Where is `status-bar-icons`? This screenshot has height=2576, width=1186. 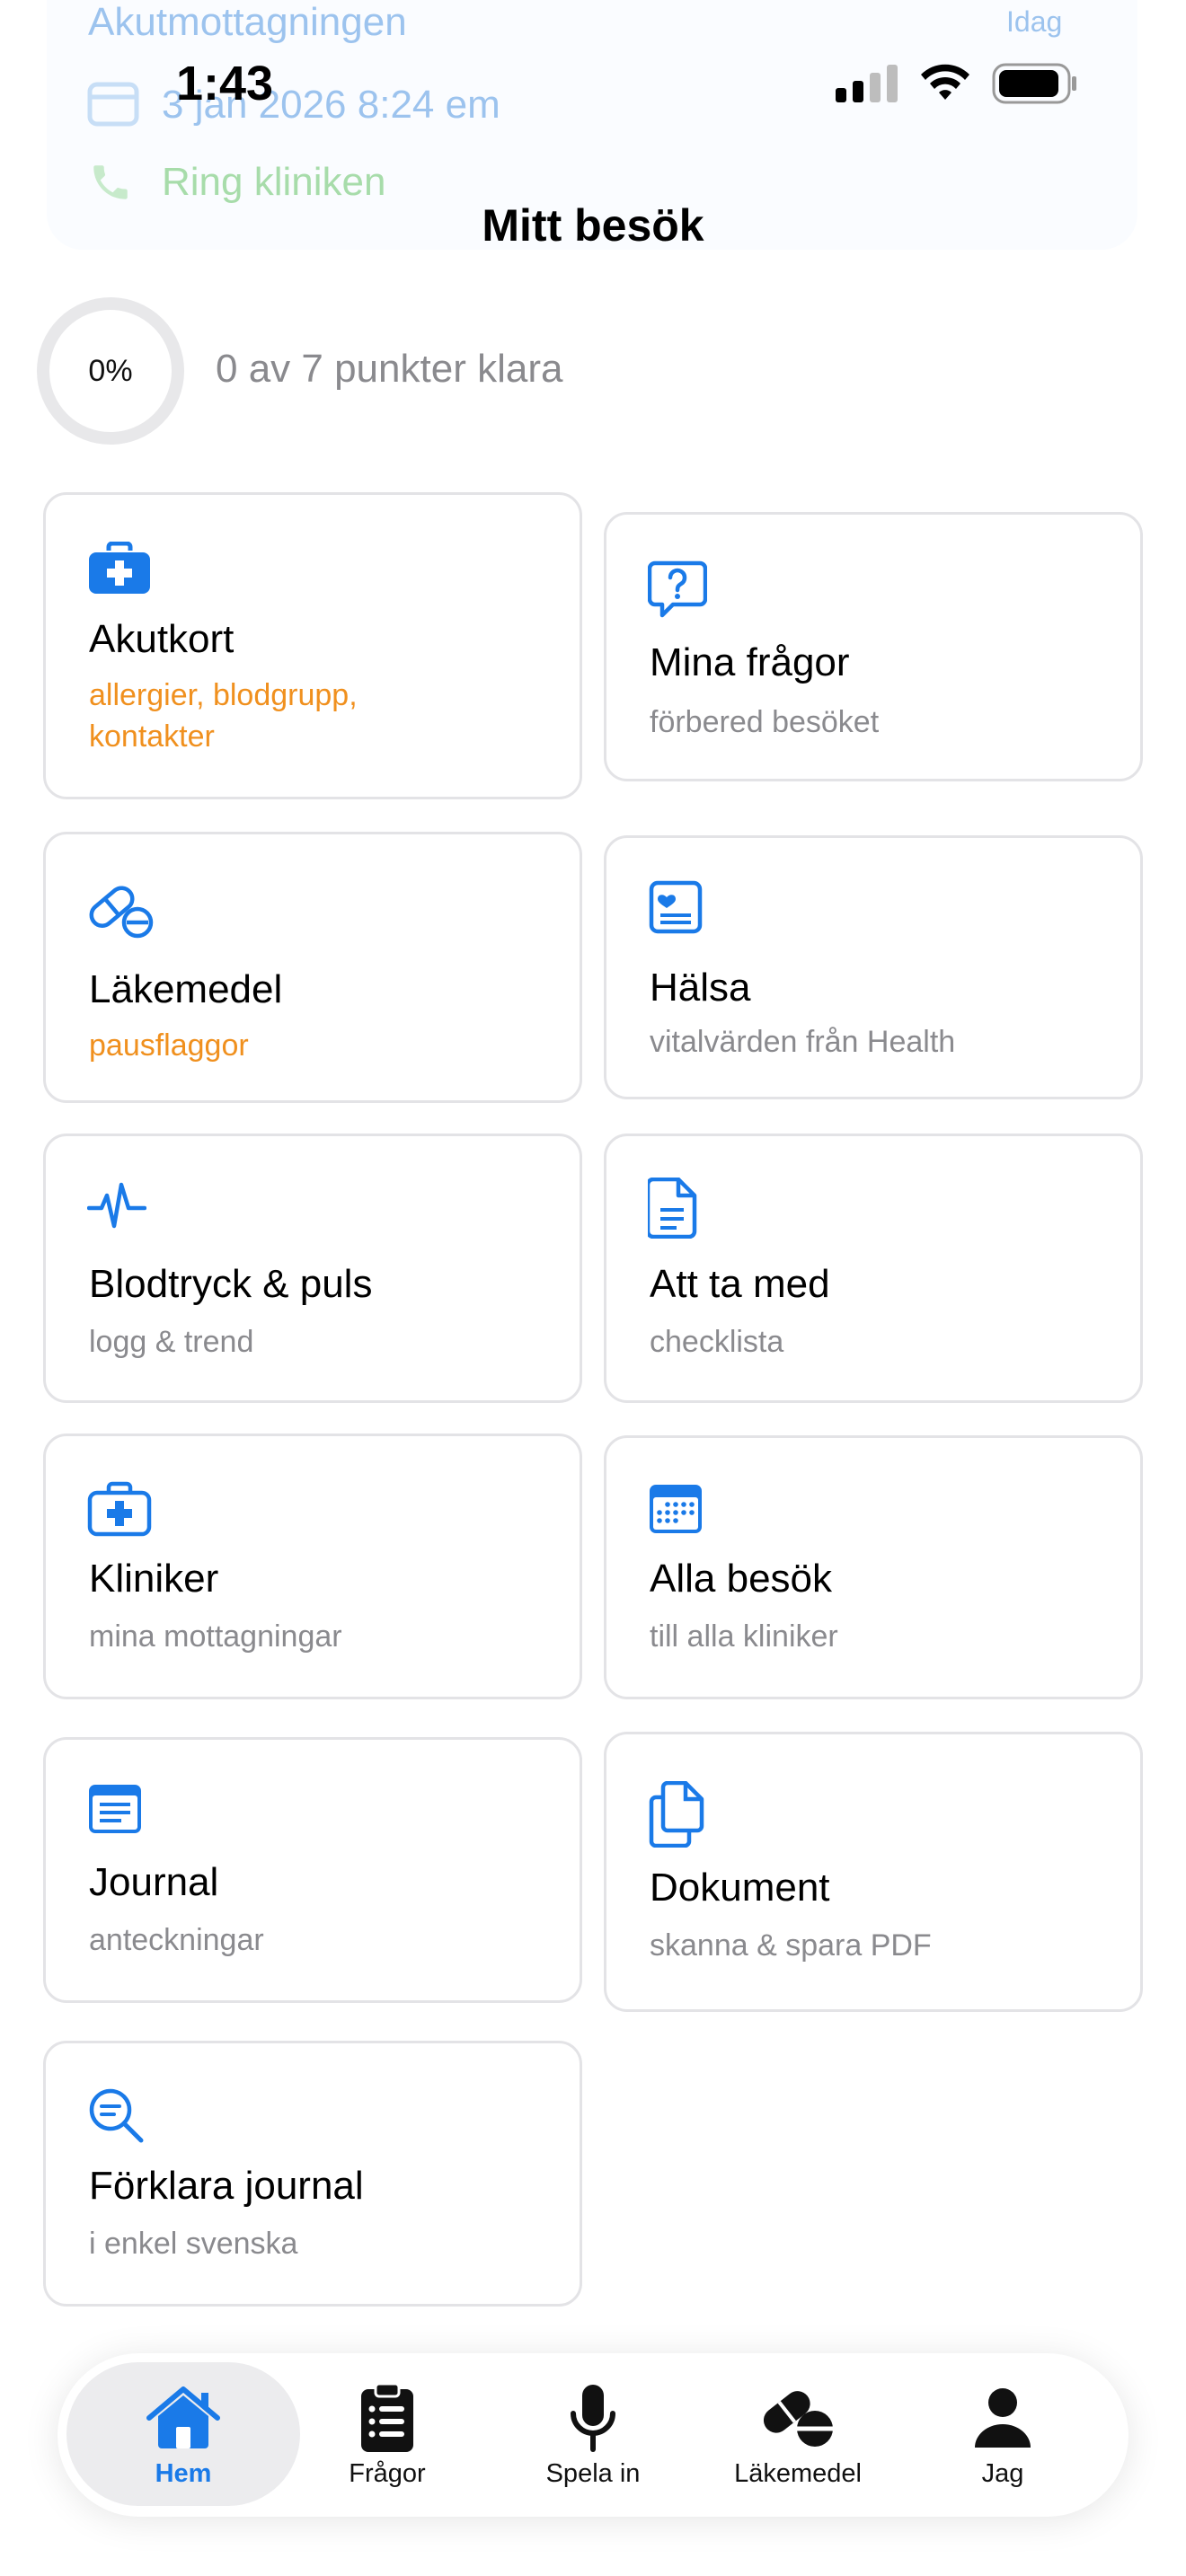
status-bar-icons is located at coordinates (957, 83).